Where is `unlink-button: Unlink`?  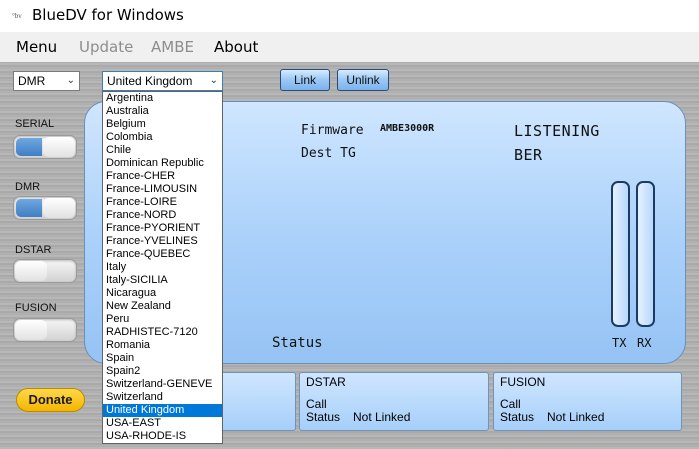
unlink-button: Unlink is located at coordinates (363, 80).